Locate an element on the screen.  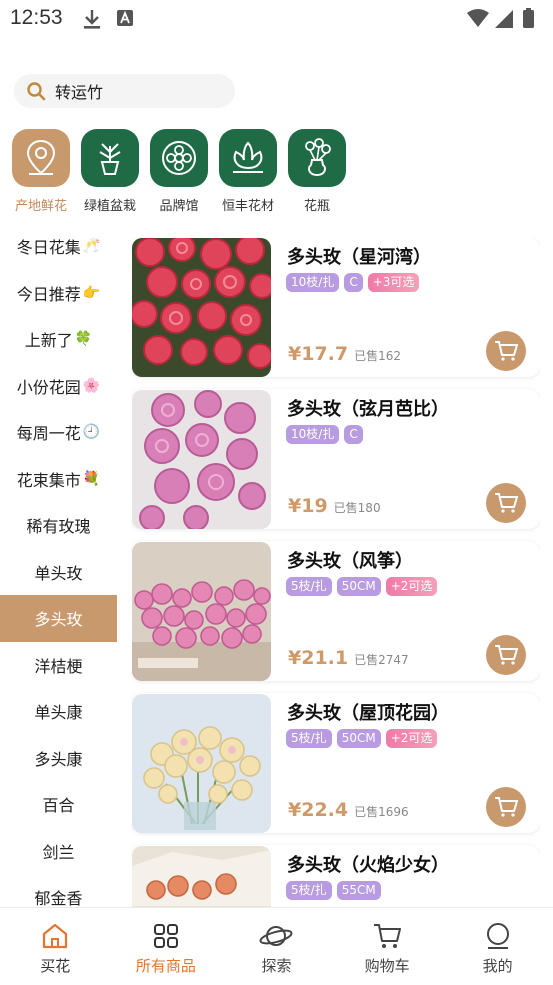
product-tags: 10枝/扎 C is located at coordinates (327, 434).